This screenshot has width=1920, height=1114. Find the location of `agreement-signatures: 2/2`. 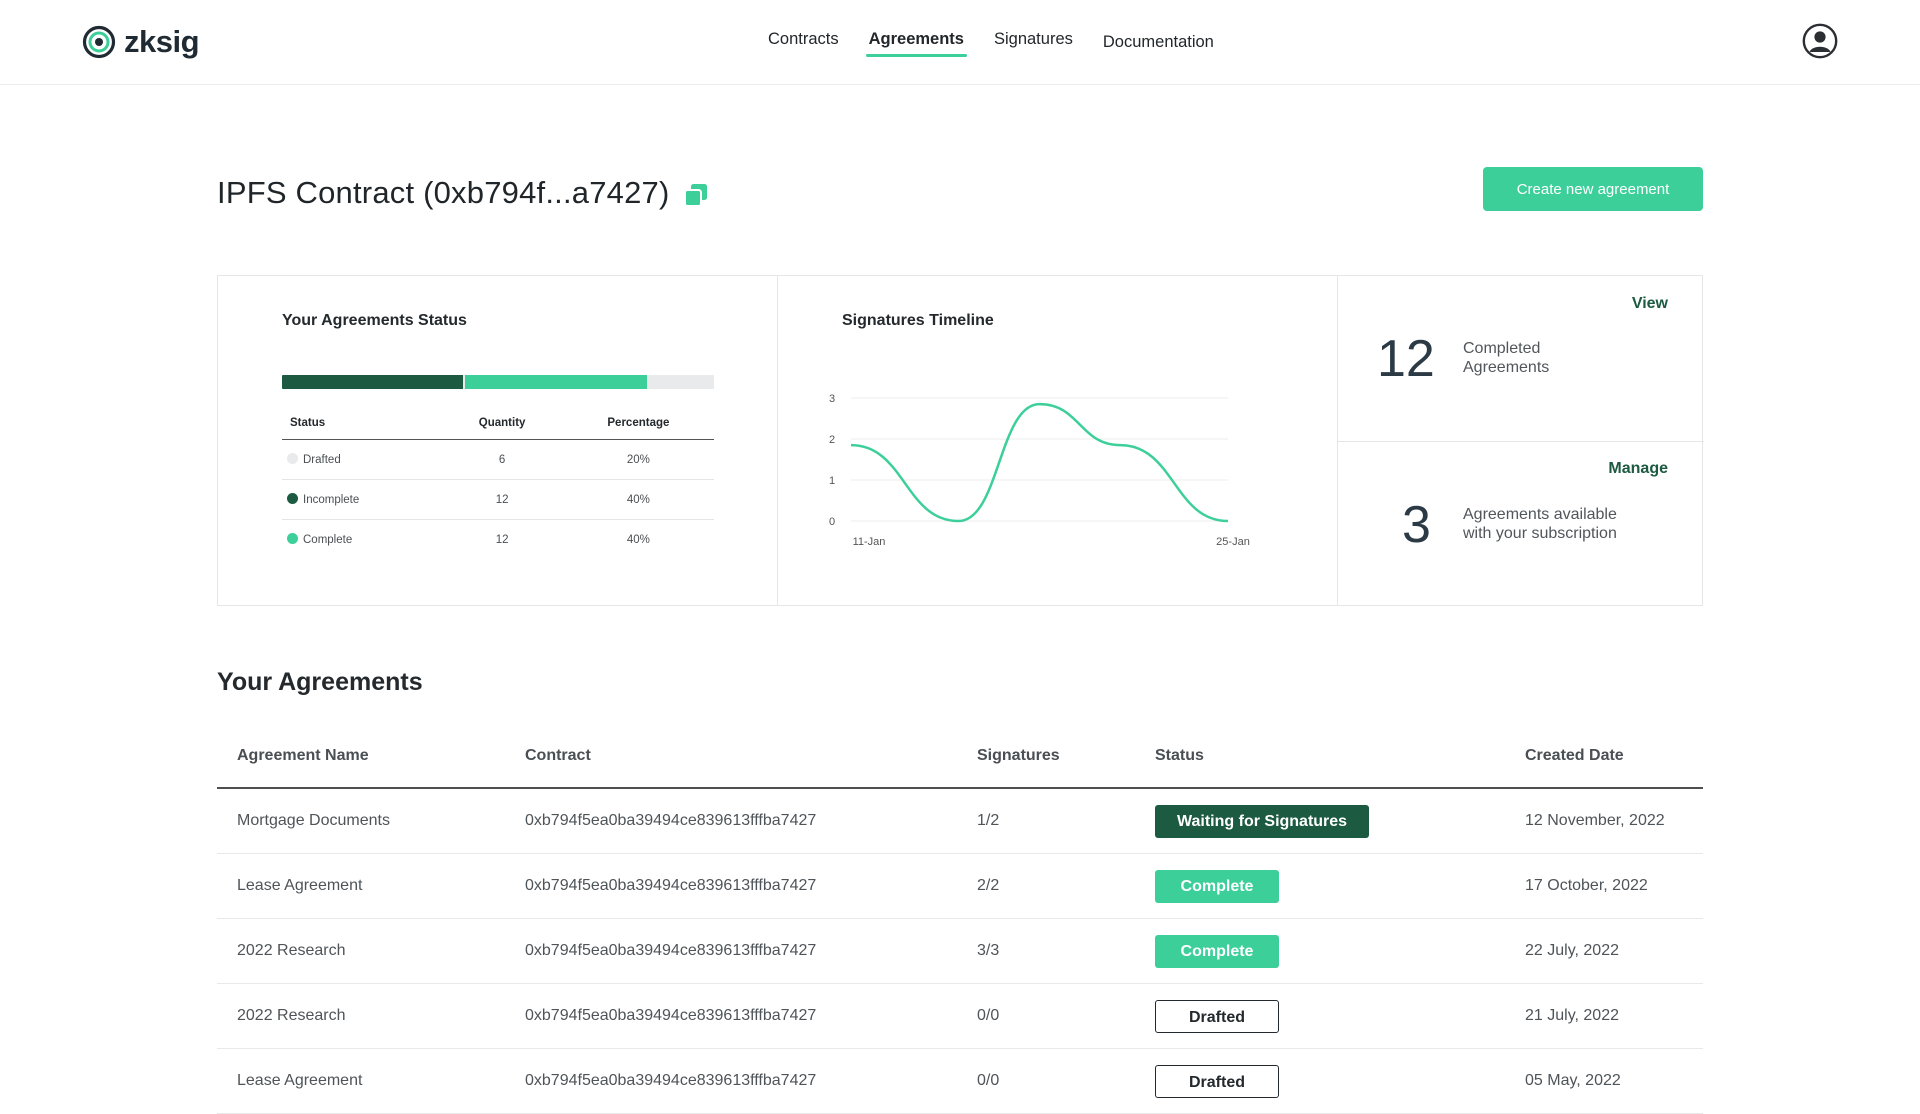

agreement-signatures: 2/2 is located at coordinates (1066, 886).